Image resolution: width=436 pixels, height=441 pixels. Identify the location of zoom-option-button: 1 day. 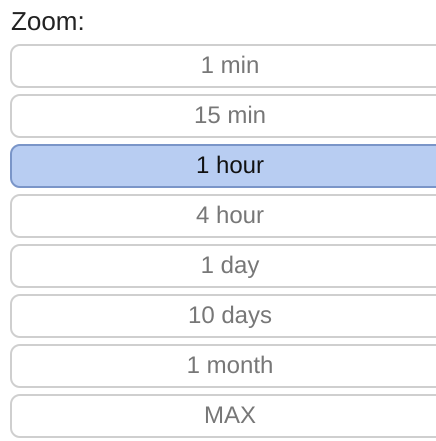
(223, 266).